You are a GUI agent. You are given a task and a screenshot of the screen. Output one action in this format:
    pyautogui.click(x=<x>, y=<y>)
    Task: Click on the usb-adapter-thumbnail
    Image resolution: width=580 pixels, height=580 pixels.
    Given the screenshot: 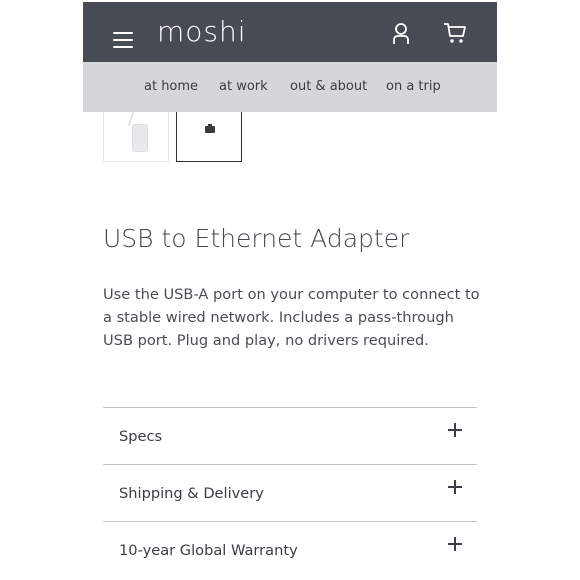 What is the action you would take?
    pyautogui.click(x=136, y=137)
    